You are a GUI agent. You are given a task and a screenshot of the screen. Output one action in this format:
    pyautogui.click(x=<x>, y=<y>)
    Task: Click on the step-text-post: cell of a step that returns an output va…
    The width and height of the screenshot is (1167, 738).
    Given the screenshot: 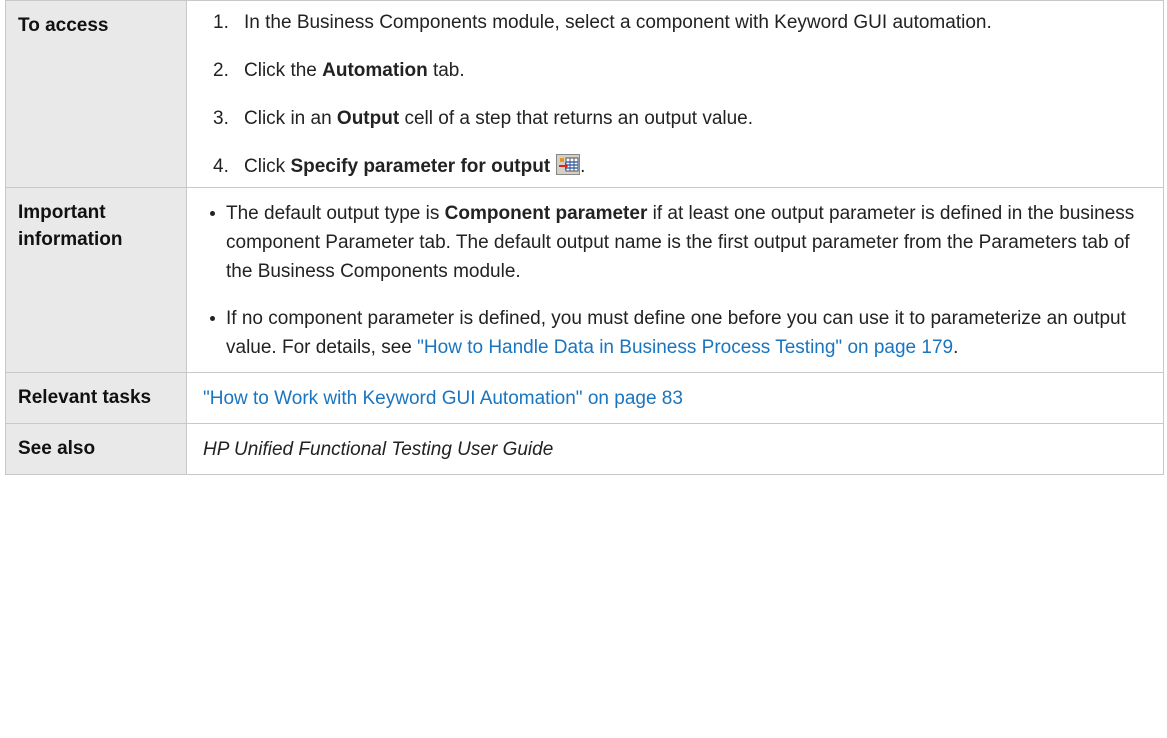 What is the action you would take?
    pyautogui.click(x=576, y=118)
    